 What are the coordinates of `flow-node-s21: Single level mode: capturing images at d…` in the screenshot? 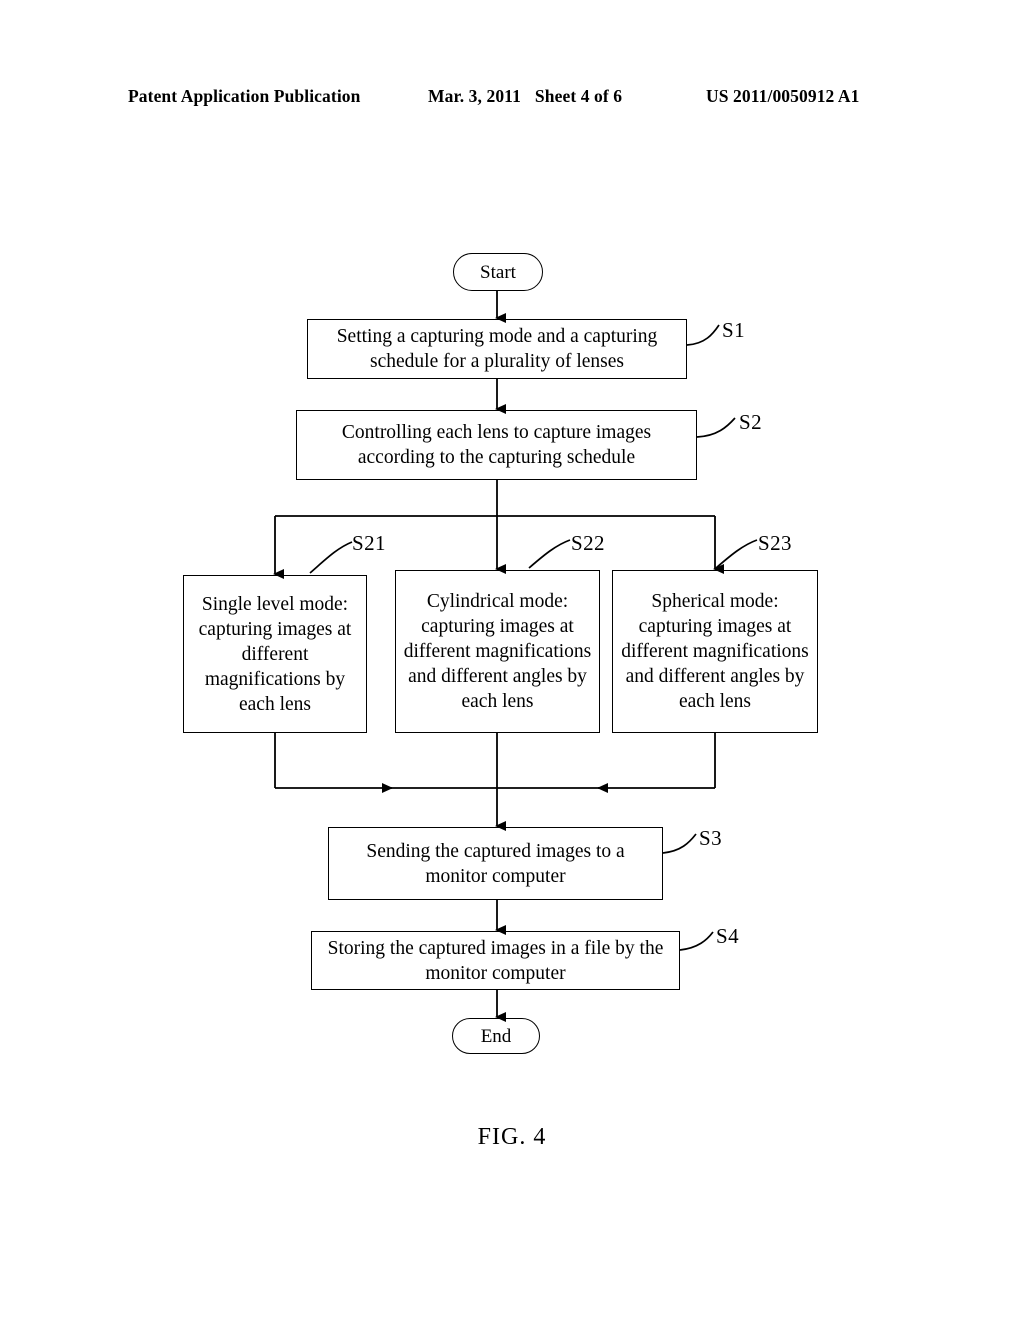 It's located at (275, 654).